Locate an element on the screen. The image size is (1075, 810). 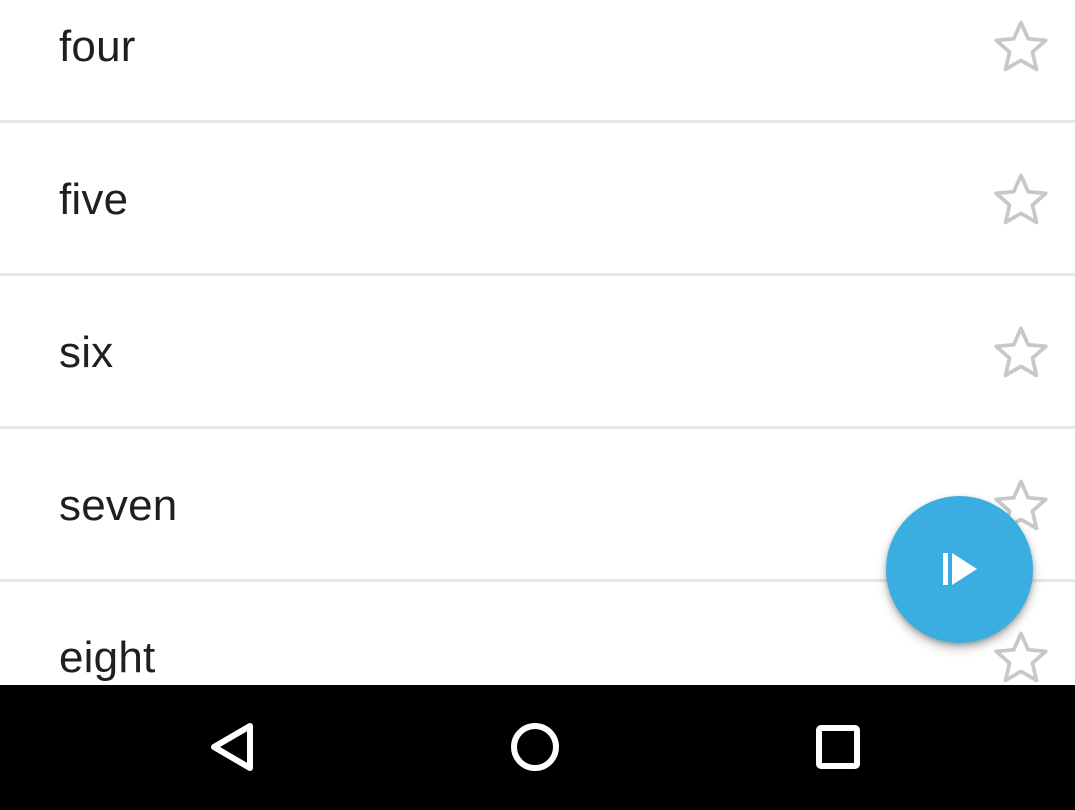
nav-recents-button is located at coordinates (838, 747).